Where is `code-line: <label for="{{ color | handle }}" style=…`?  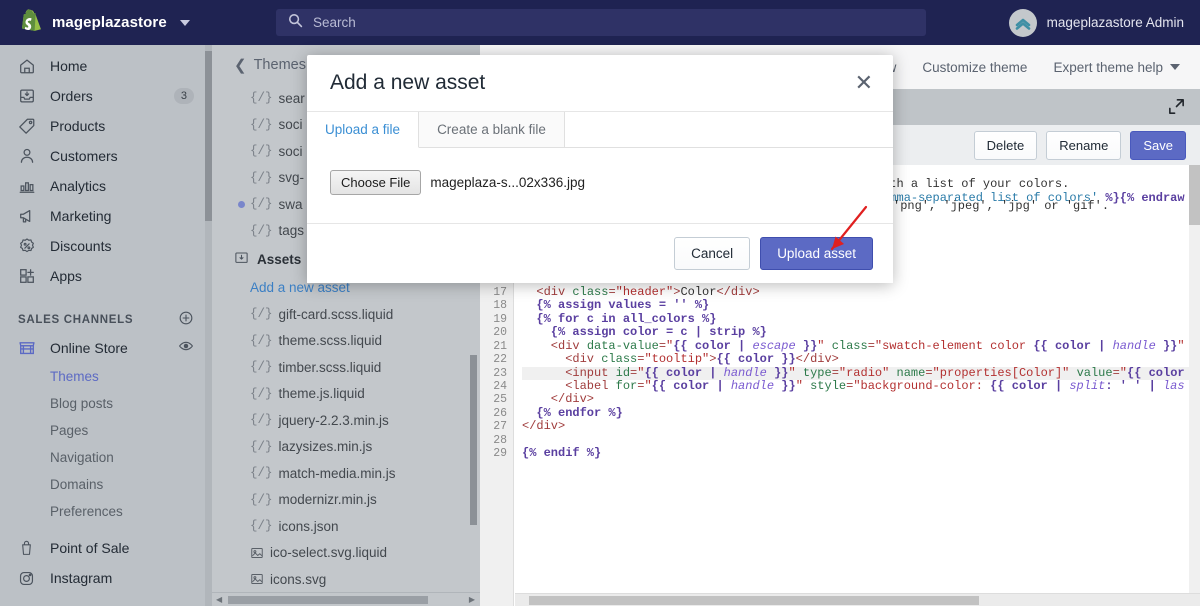 code-line: <label for="{{ color | handle }}" style=… is located at coordinates (861, 386).